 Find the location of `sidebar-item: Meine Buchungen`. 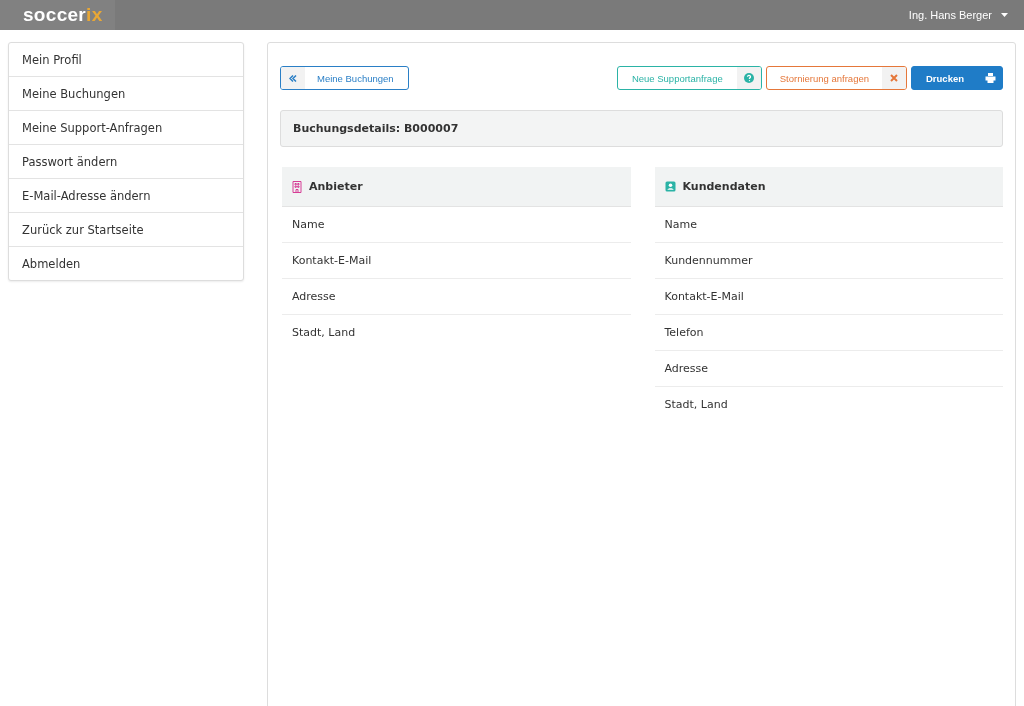

sidebar-item: Meine Buchungen is located at coordinates (126, 93).